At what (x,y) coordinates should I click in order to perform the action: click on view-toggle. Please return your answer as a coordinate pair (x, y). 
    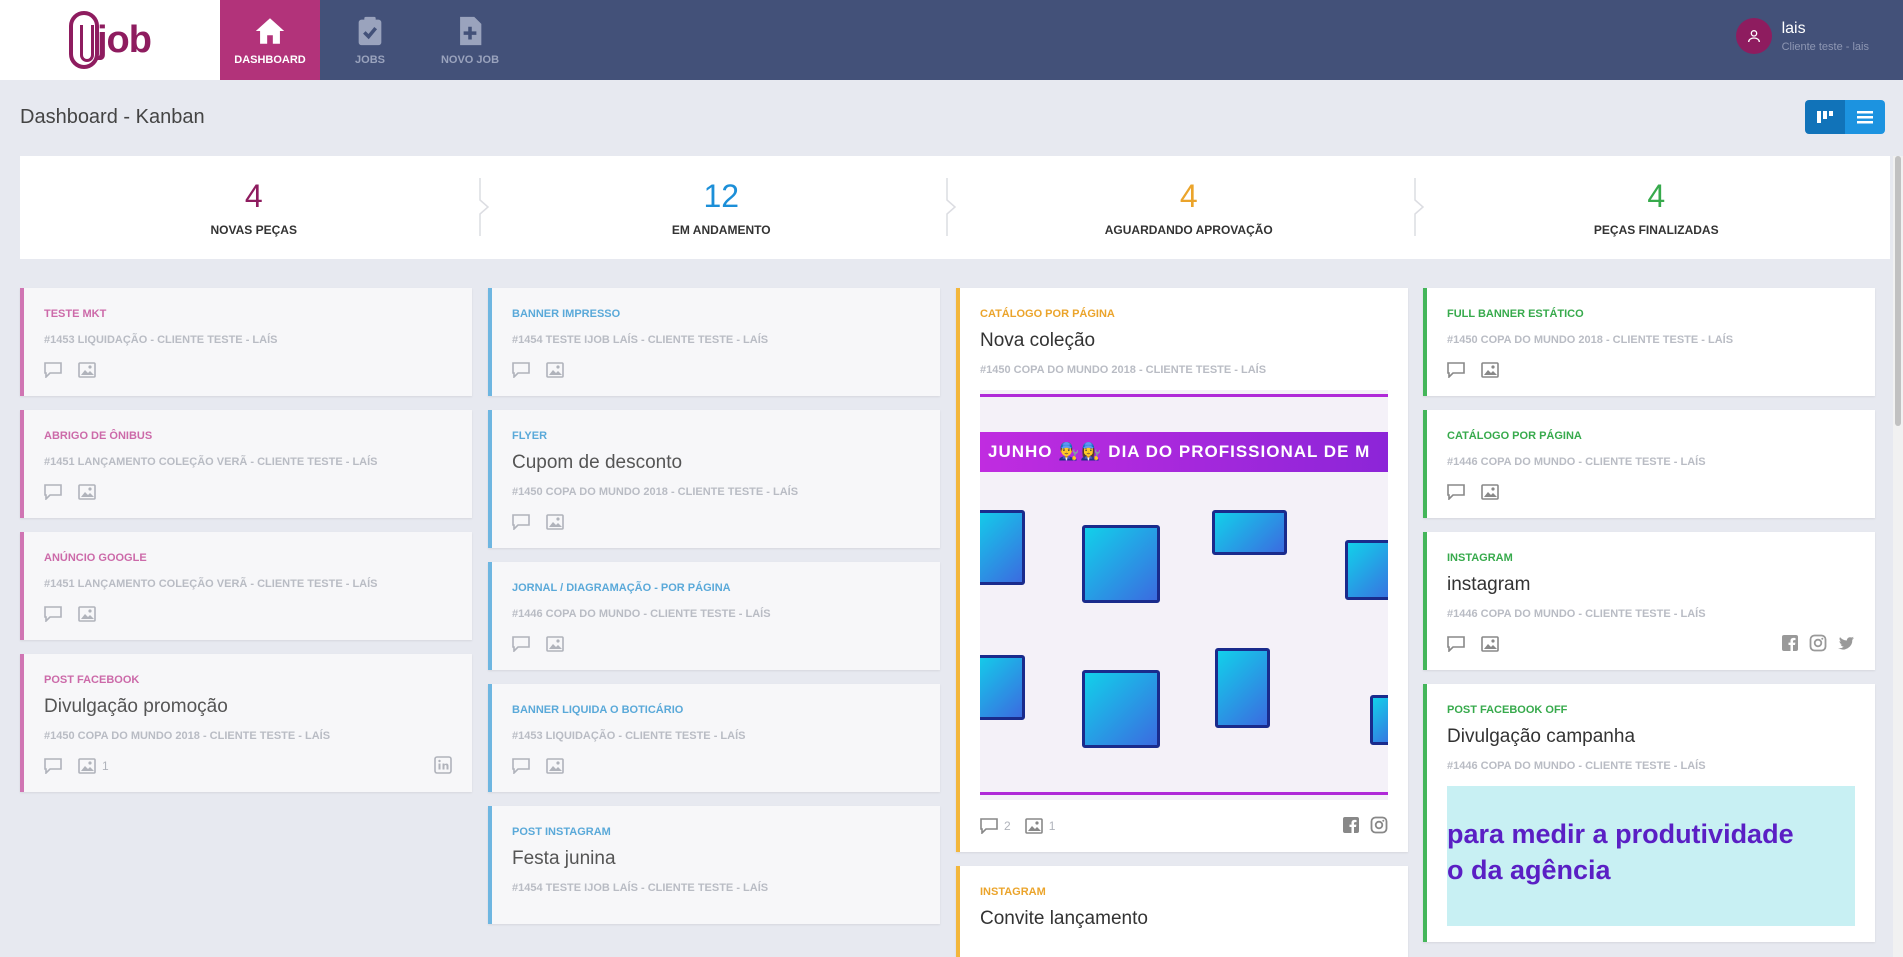
    Looking at the image, I should click on (1845, 117).